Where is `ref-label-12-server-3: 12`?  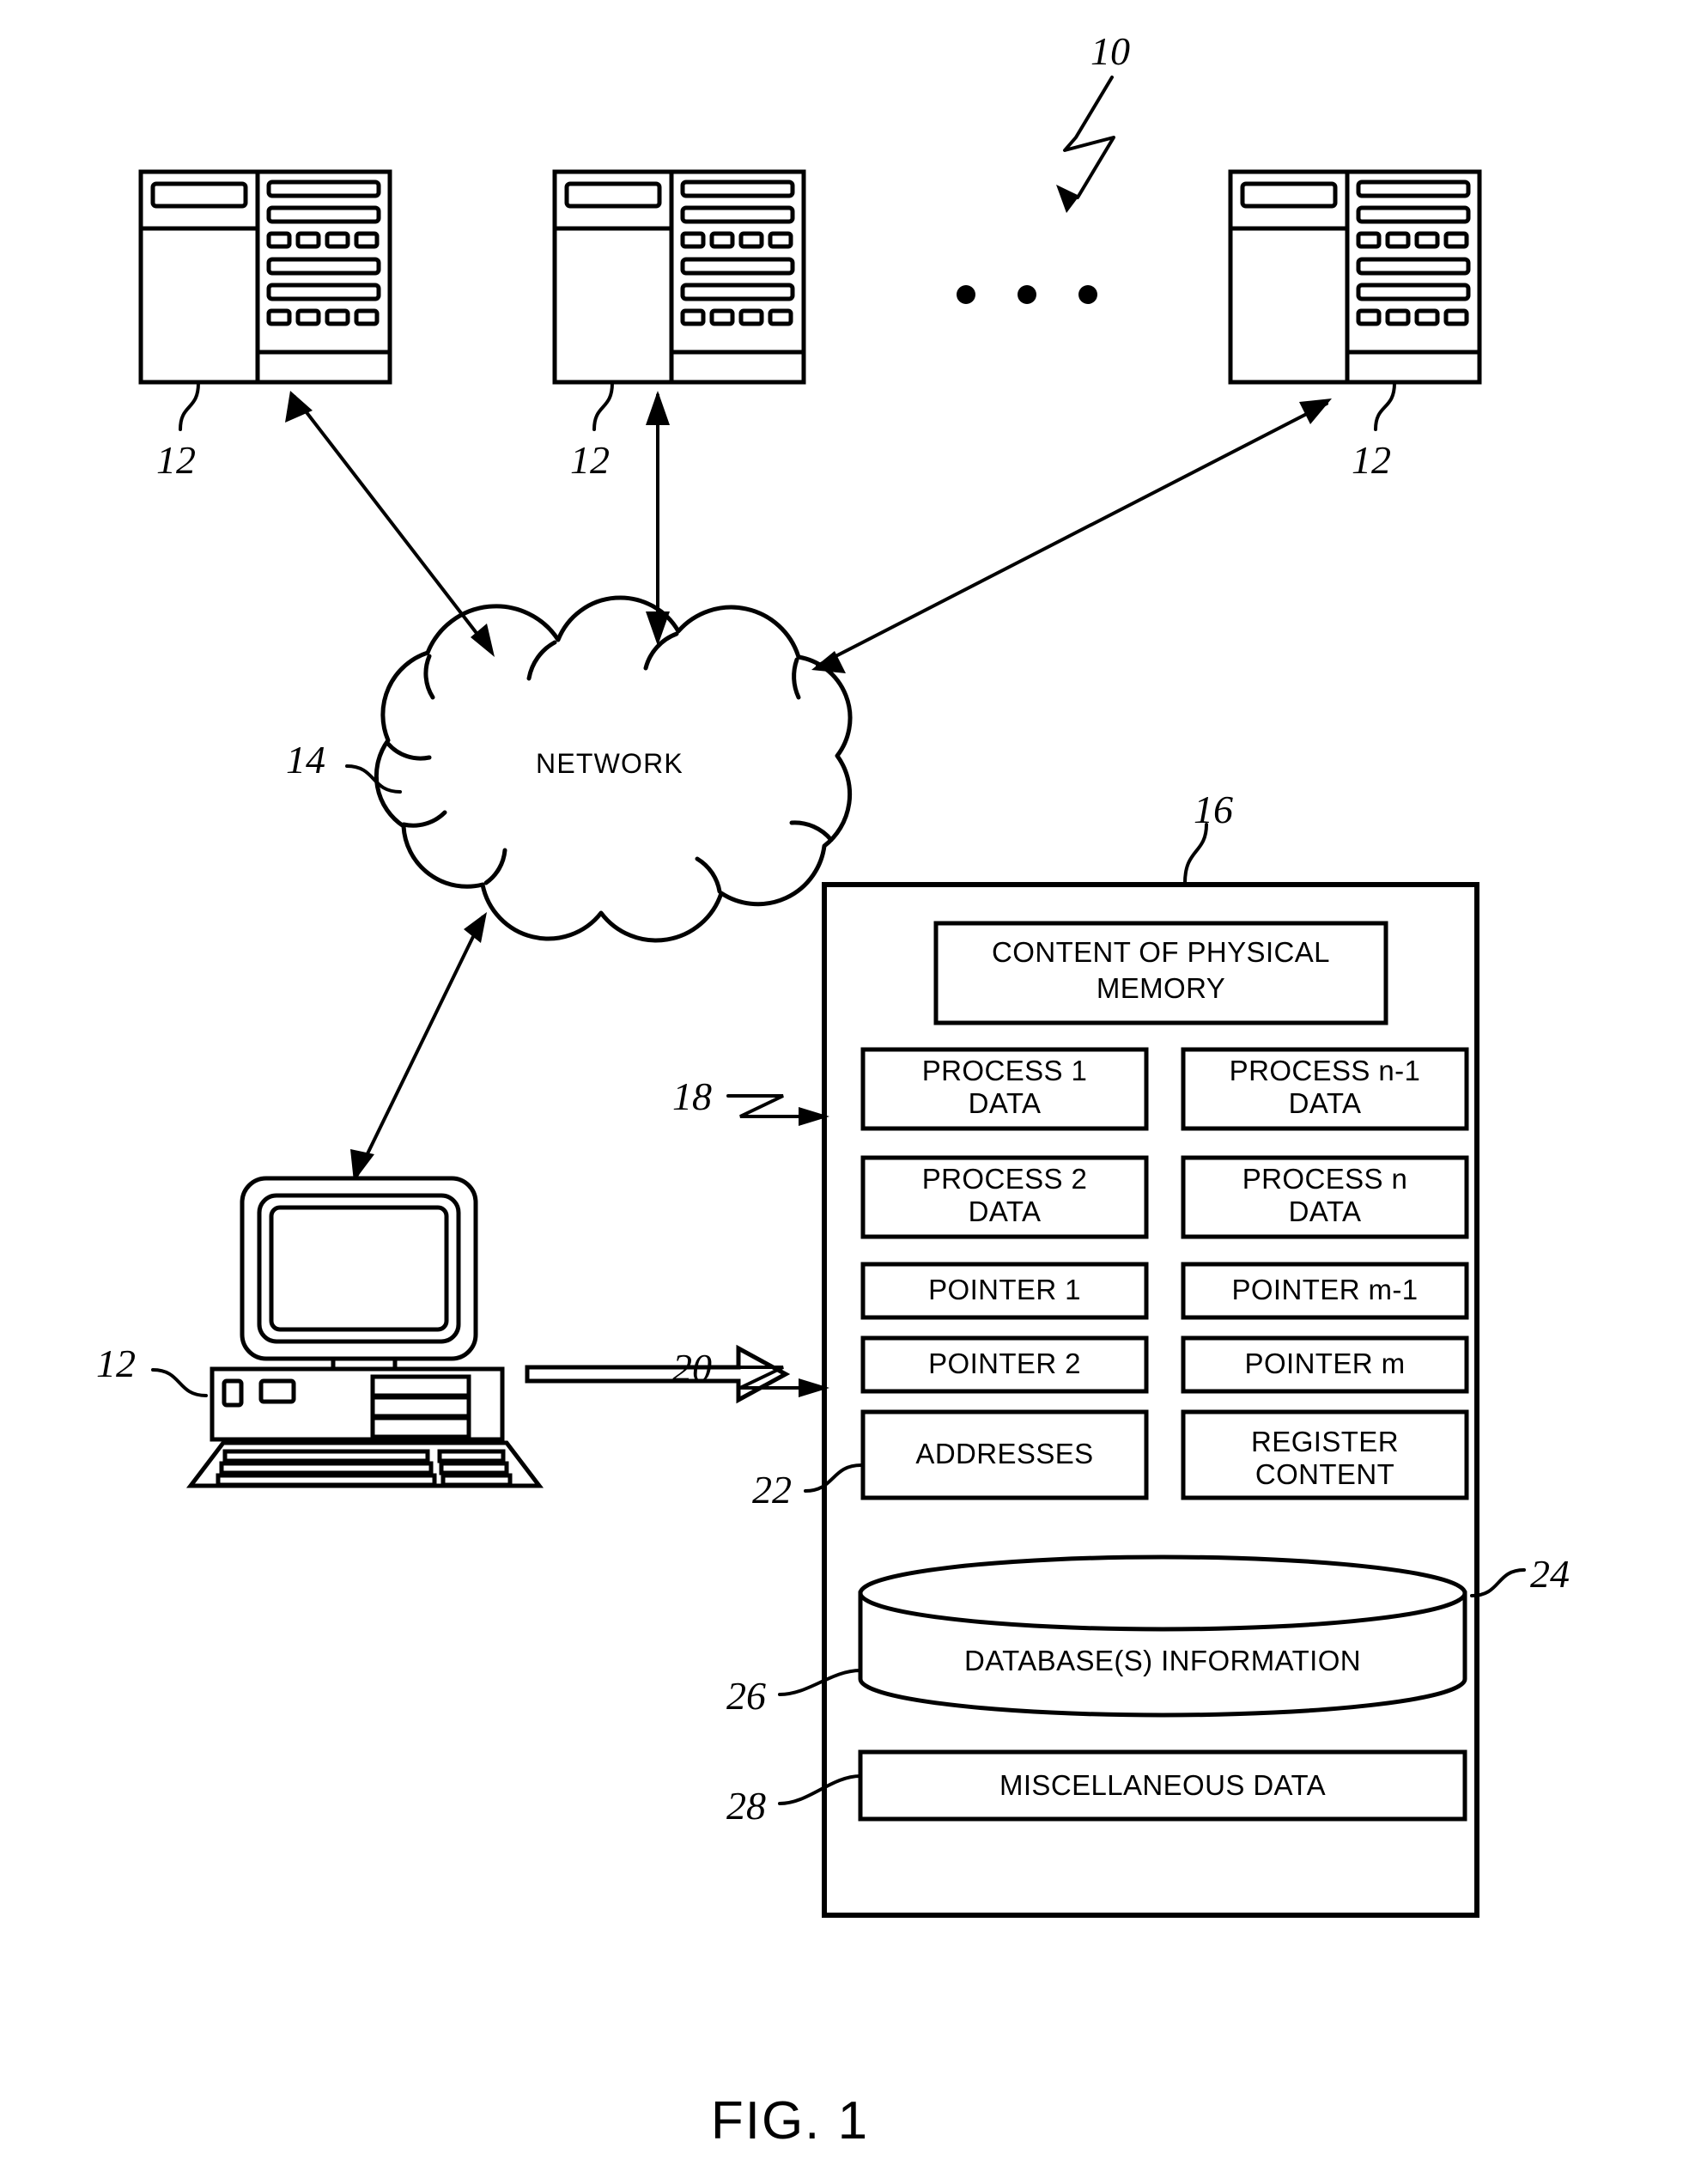 ref-label-12-server-3: 12 is located at coordinates (1371, 460).